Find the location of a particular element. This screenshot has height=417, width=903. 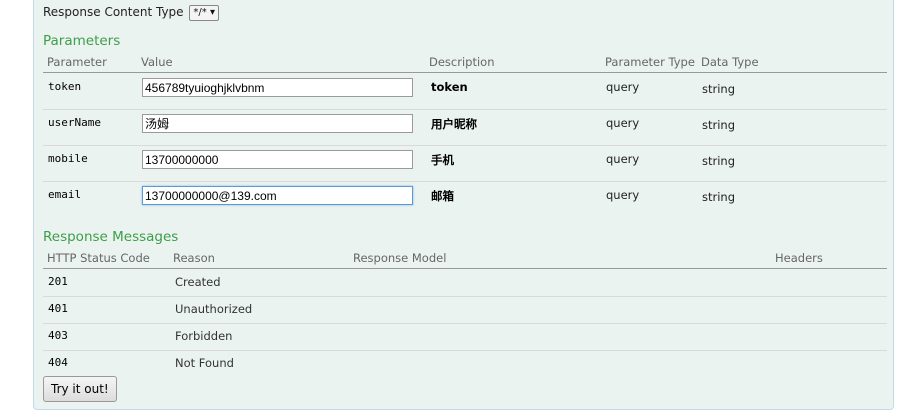

param-description: 邮箱 is located at coordinates (442, 196).